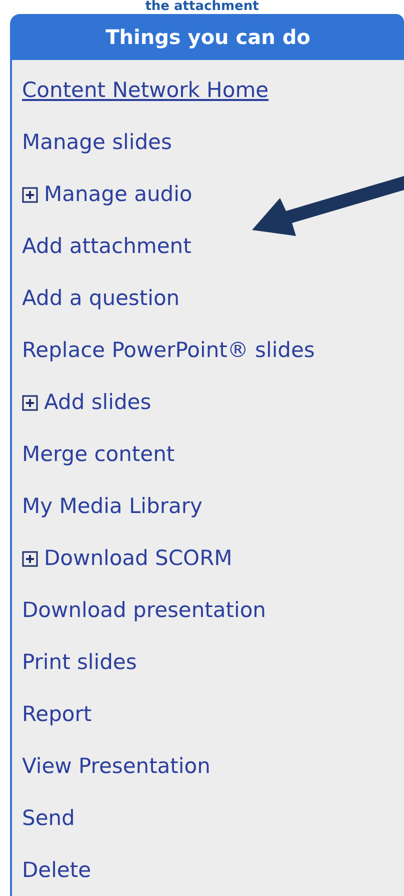 The width and height of the screenshot is (404, 896). I want to click on menu-item: Replace PowerPoint® slides, so click(168, 351).